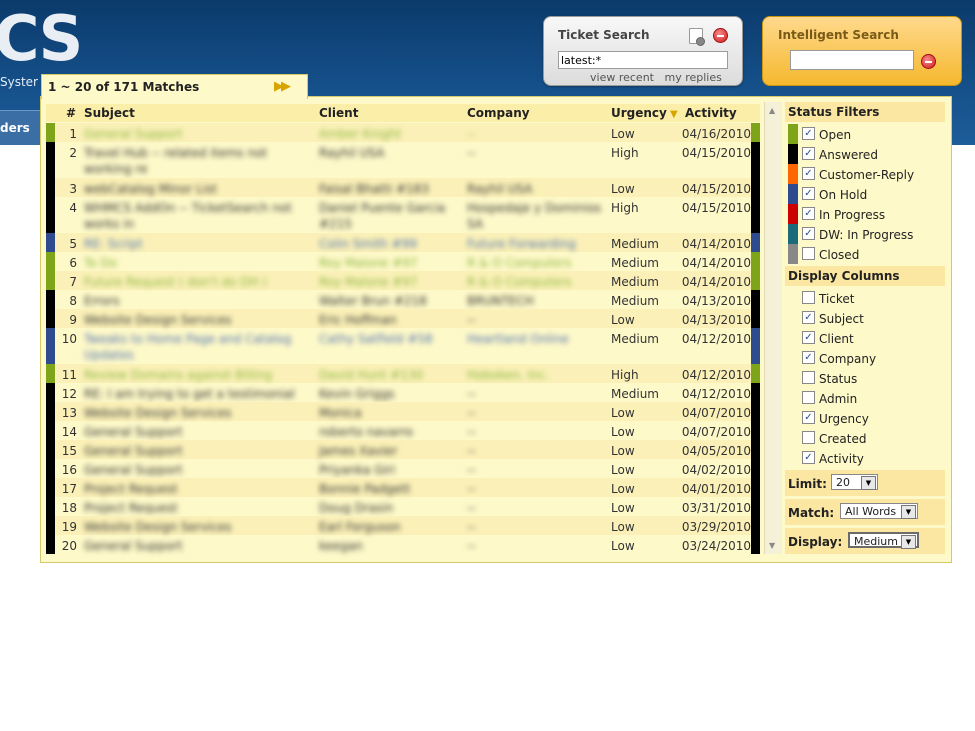 The width and height of the screenshot is (975, 731). I want to click on ticket-subject: Errors, so click(198, 301).